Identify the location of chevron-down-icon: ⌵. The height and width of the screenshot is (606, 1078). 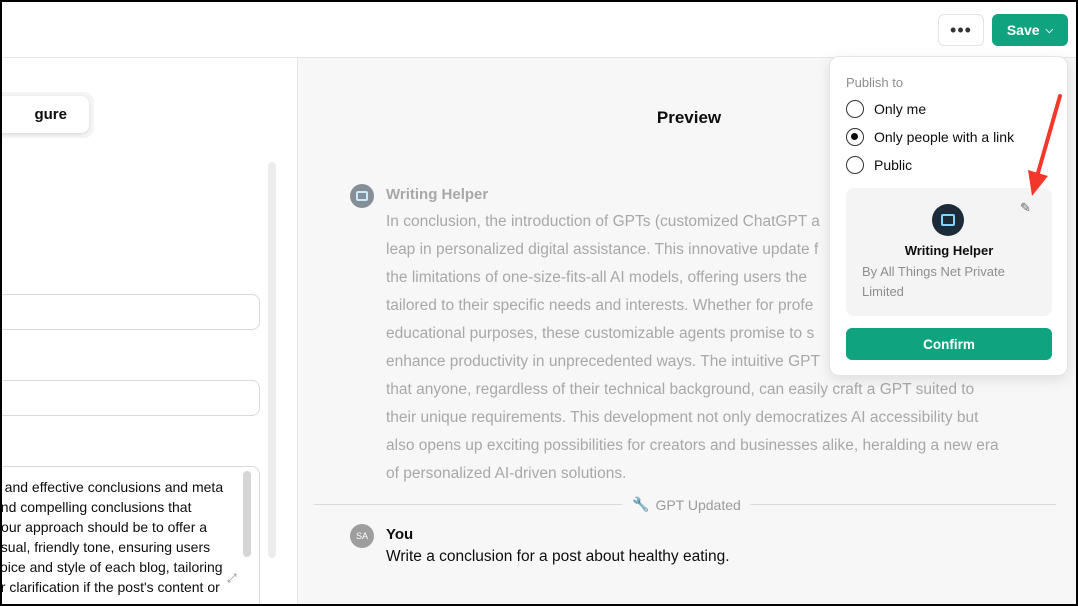
(1049, 30).